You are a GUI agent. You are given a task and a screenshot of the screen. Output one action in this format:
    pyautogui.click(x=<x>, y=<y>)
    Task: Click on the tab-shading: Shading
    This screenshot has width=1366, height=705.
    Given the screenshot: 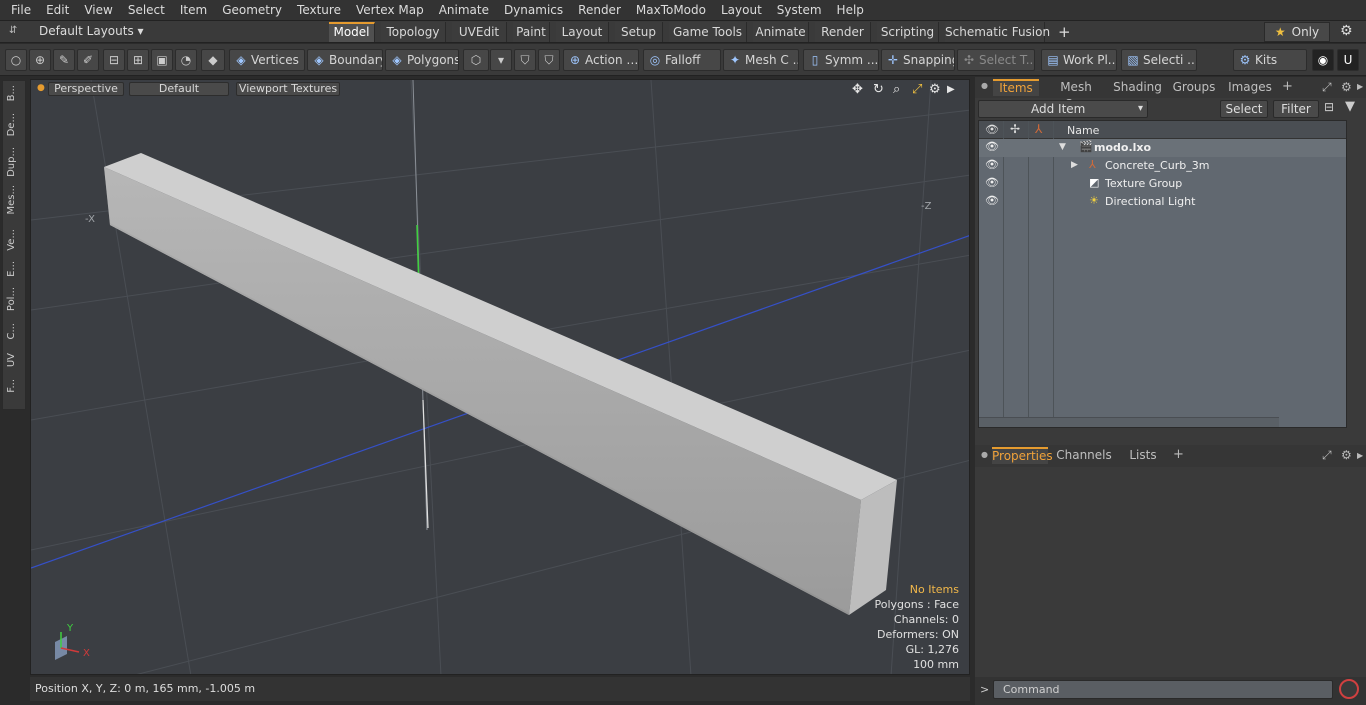 What is the action you would take?
    pyautogui.click(x=1137, y=87)
    